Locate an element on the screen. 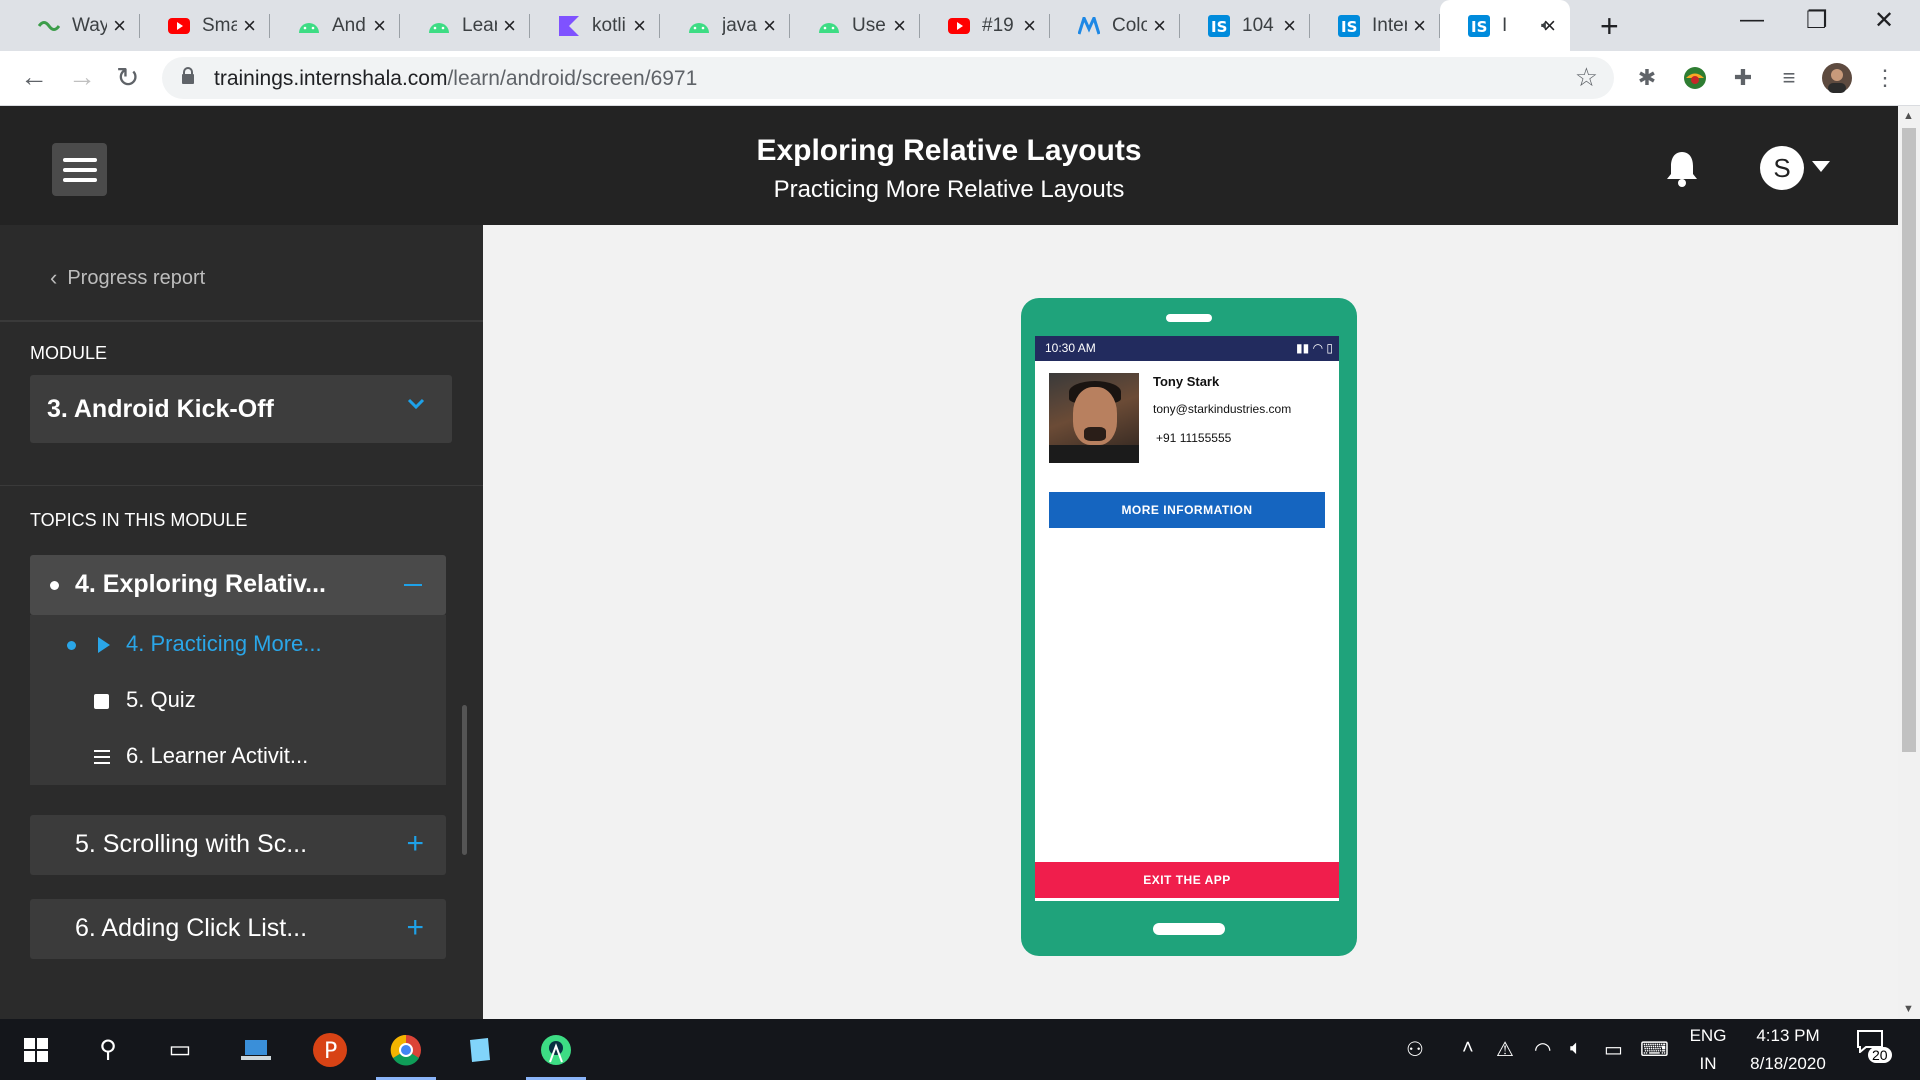 This screenshot has width=1920, height=1080. action-center-icon: 20 is located at coordinates (1876, 1049).